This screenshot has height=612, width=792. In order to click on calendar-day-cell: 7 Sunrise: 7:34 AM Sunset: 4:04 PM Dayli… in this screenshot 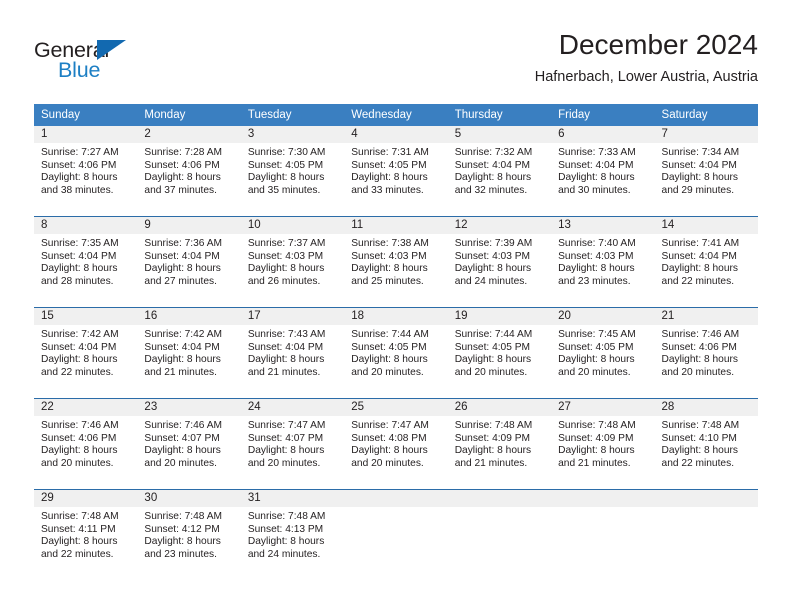, I will do `click(706, 171)`.